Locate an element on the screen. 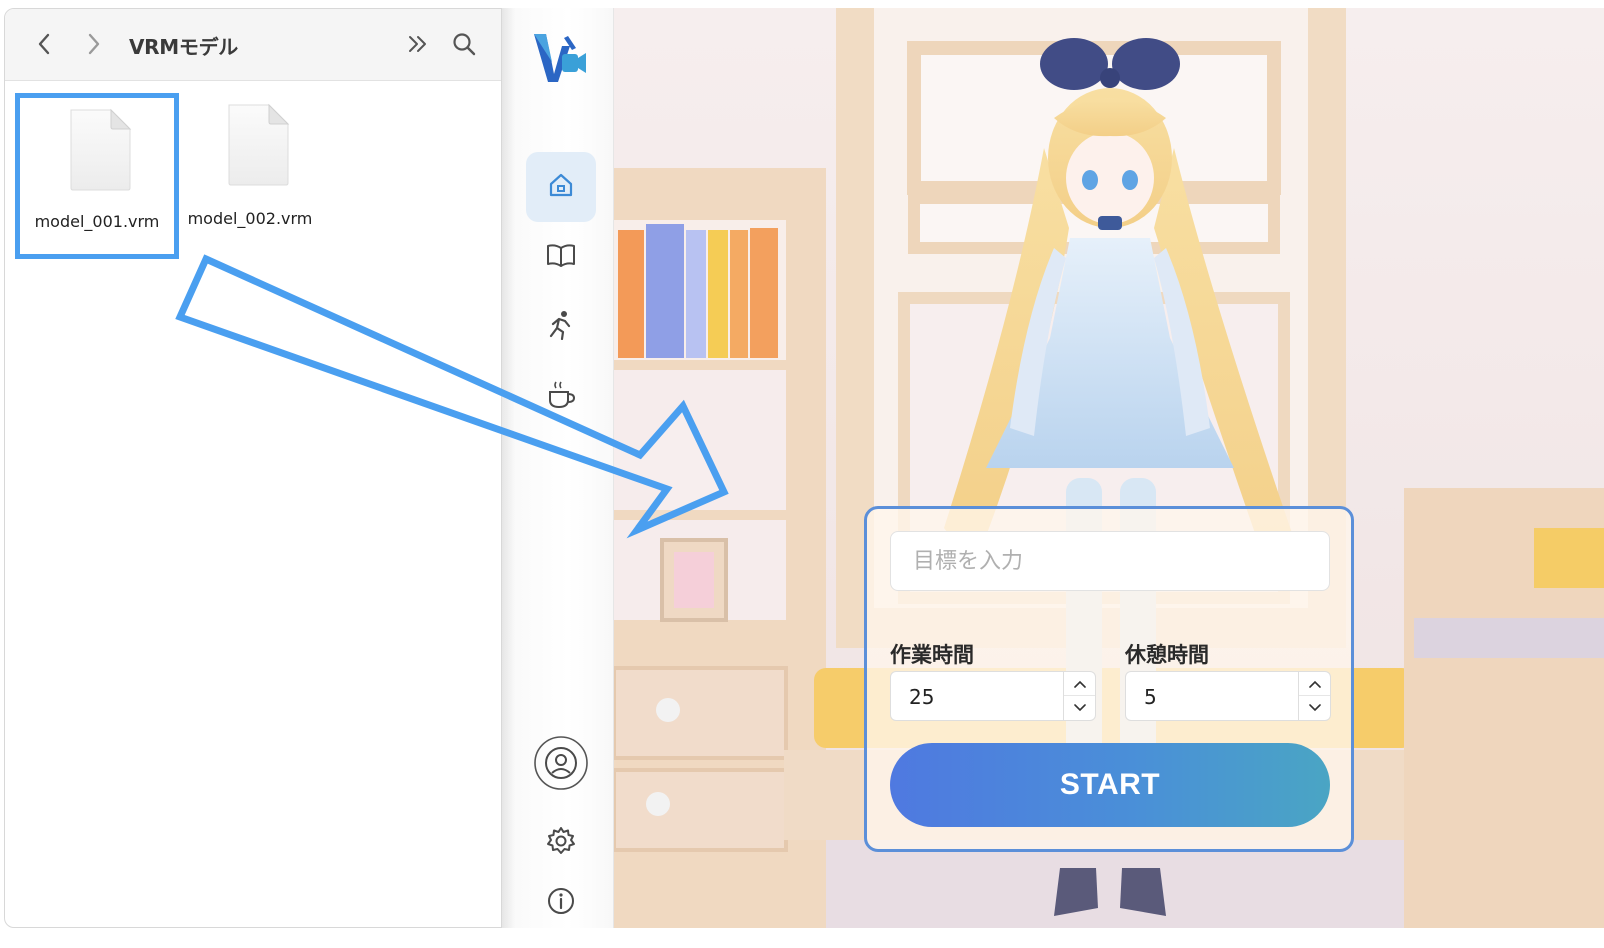 Image resolution: width=1604 pixels, height=948 pixels. mug-icon is located at coordinates (561, 397).